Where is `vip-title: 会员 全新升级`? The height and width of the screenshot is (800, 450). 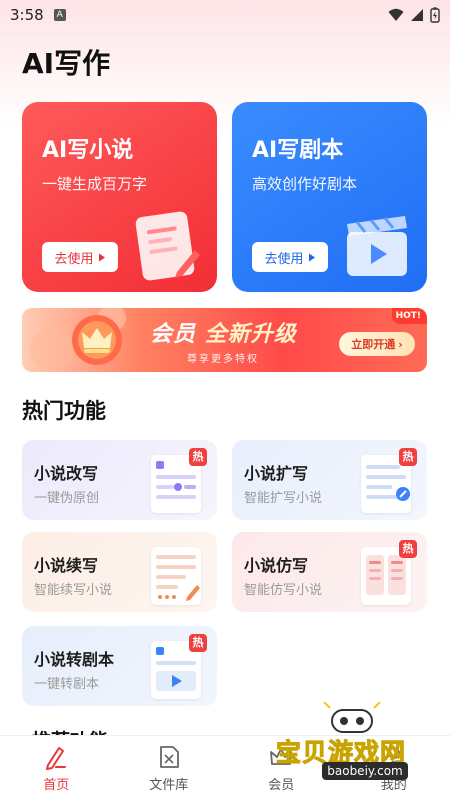 vip-title: 会员 全新升级 is located at coordinates (223, 332).